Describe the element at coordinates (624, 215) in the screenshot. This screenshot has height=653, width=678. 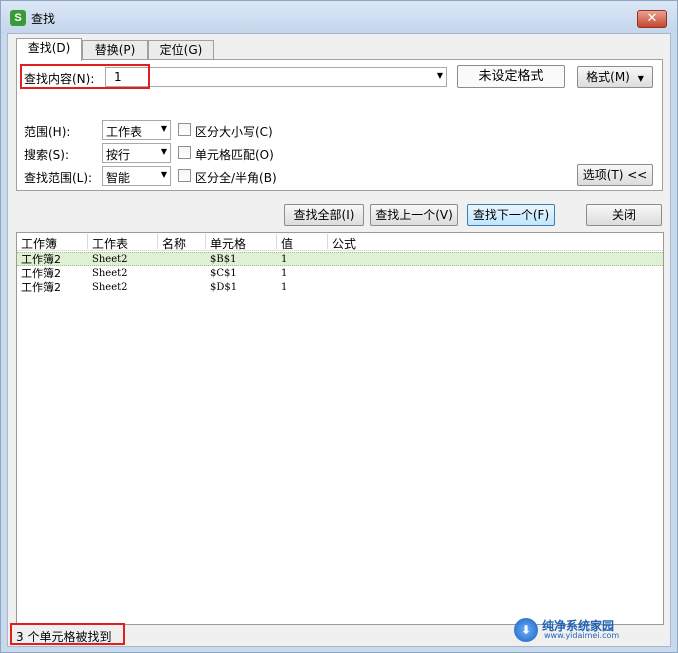
I see `close-button: 关闭` at that location.